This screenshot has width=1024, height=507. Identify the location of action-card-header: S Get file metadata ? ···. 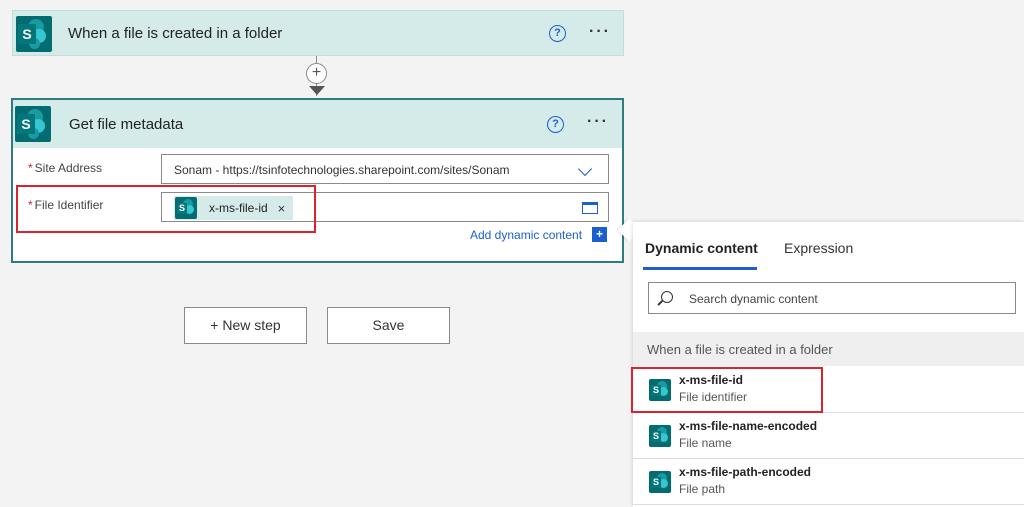
(317, 124).